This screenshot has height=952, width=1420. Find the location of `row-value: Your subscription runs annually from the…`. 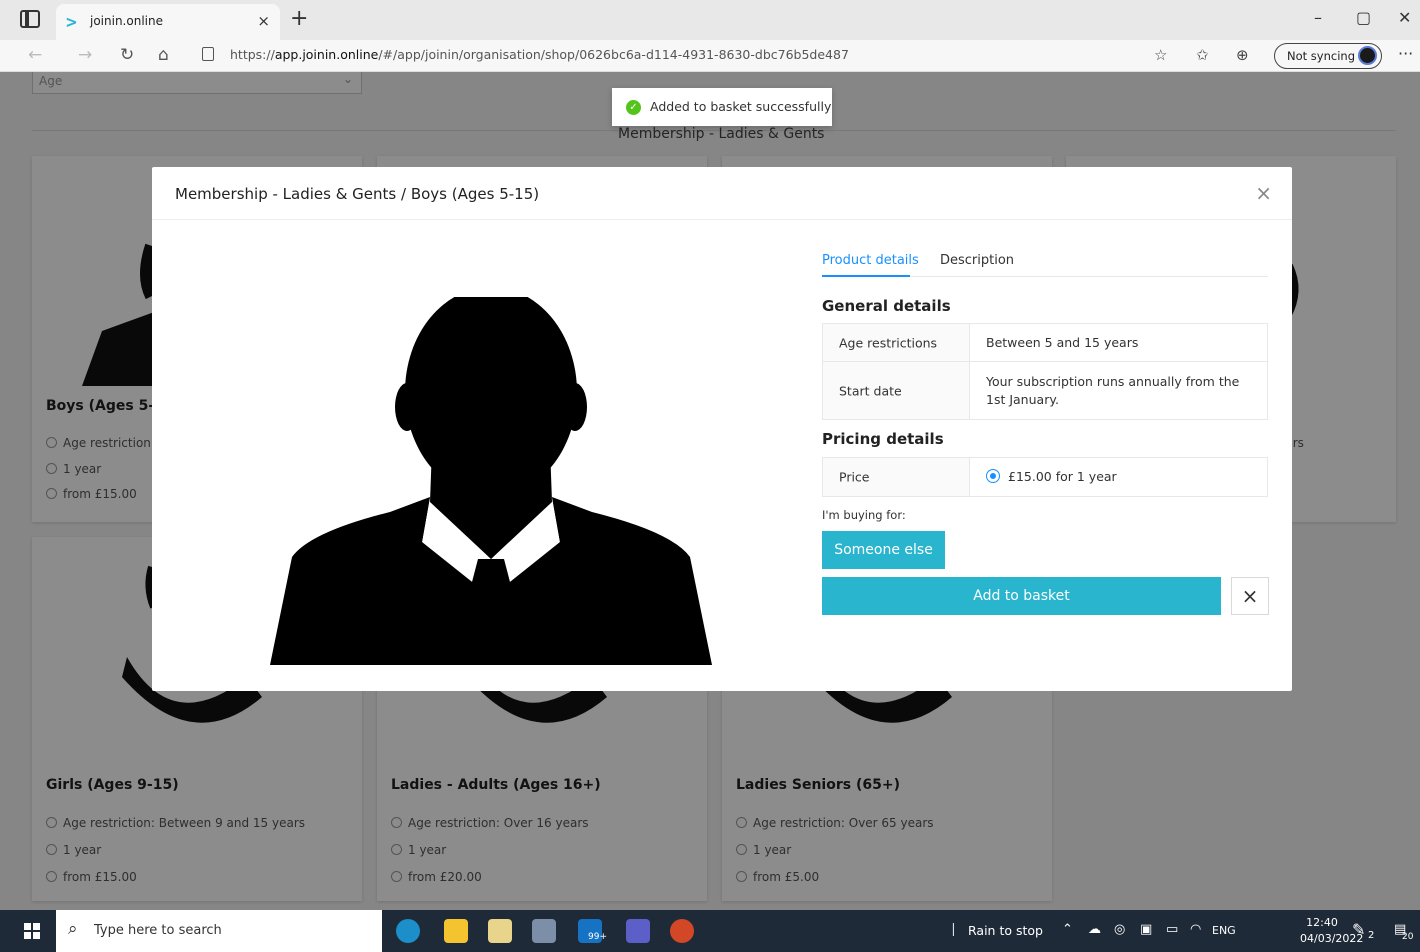

row-value: Your subscription runs annually from the… is located at coordinates (1113, 390).